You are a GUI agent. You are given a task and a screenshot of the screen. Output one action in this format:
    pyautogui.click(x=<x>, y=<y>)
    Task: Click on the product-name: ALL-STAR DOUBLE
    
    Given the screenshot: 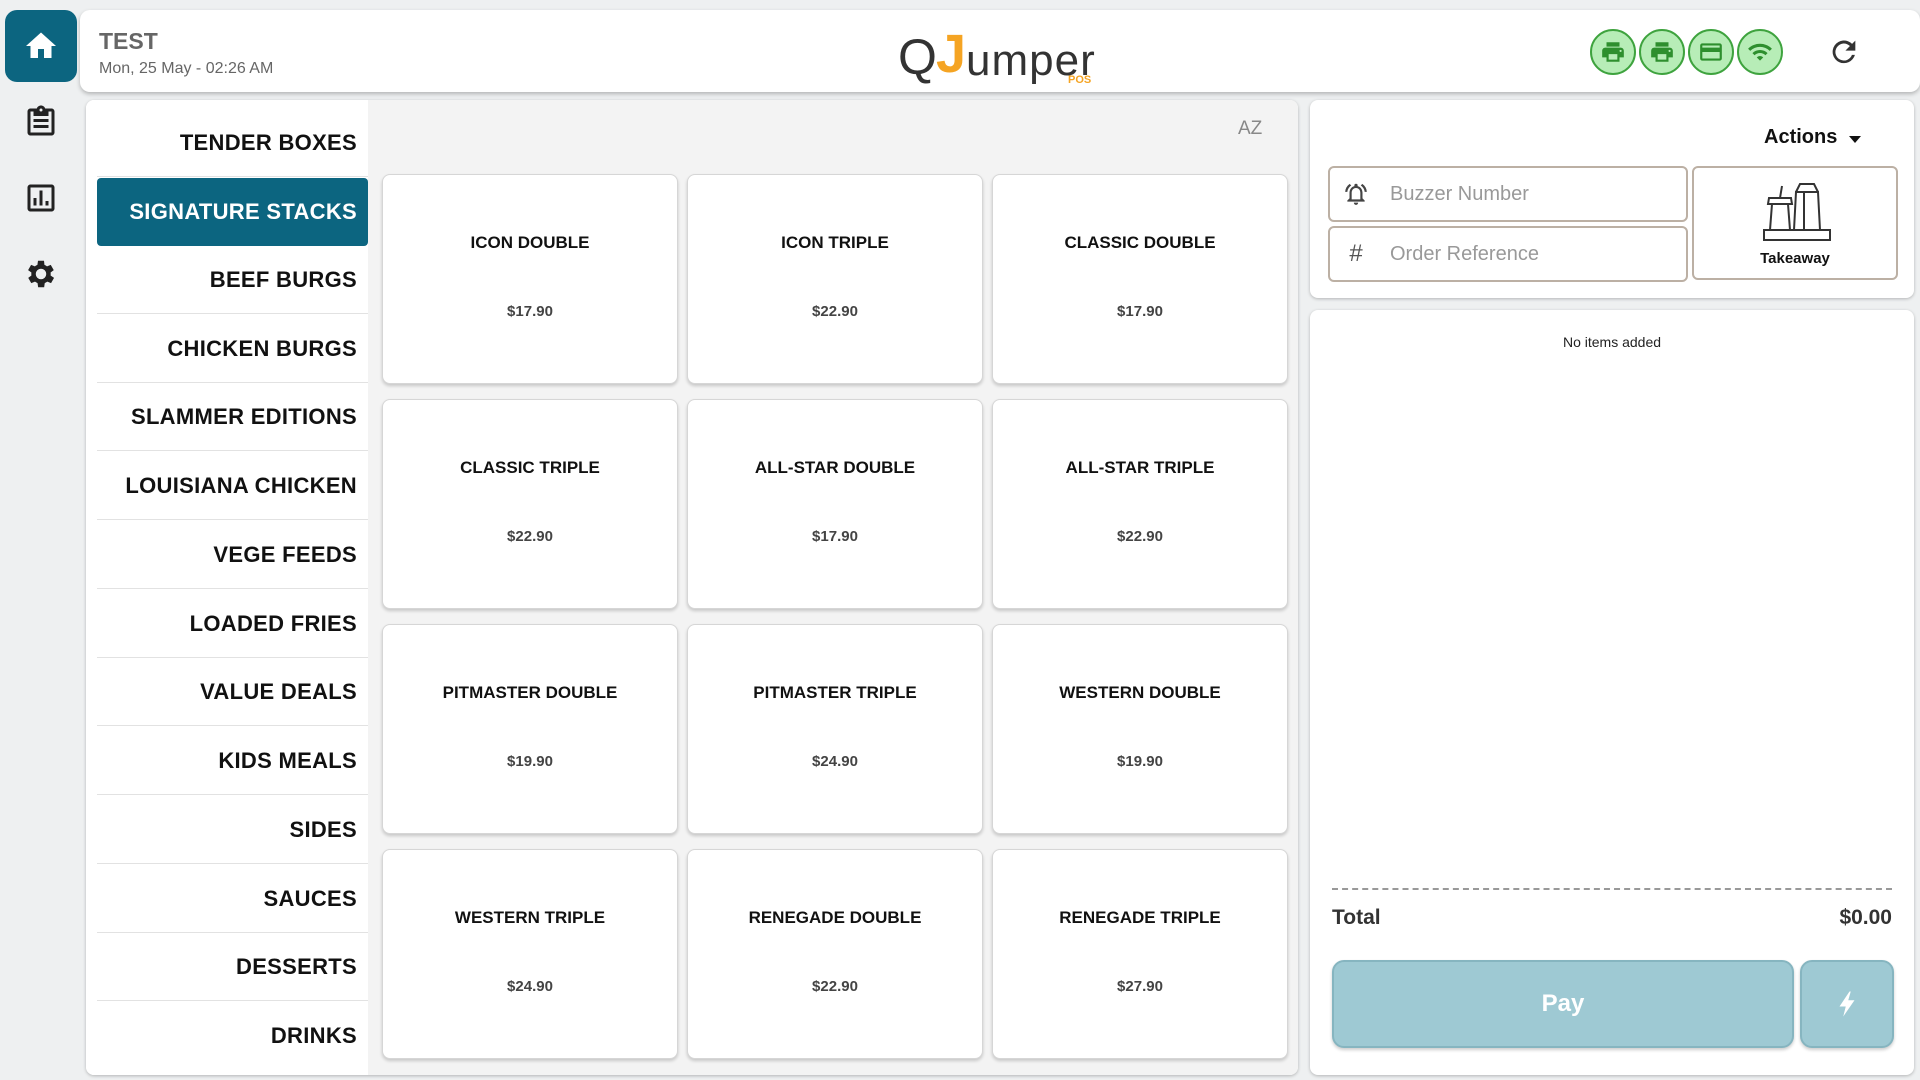 What is the action you would take?
    pyautogui.click(x=835, y=467)
    